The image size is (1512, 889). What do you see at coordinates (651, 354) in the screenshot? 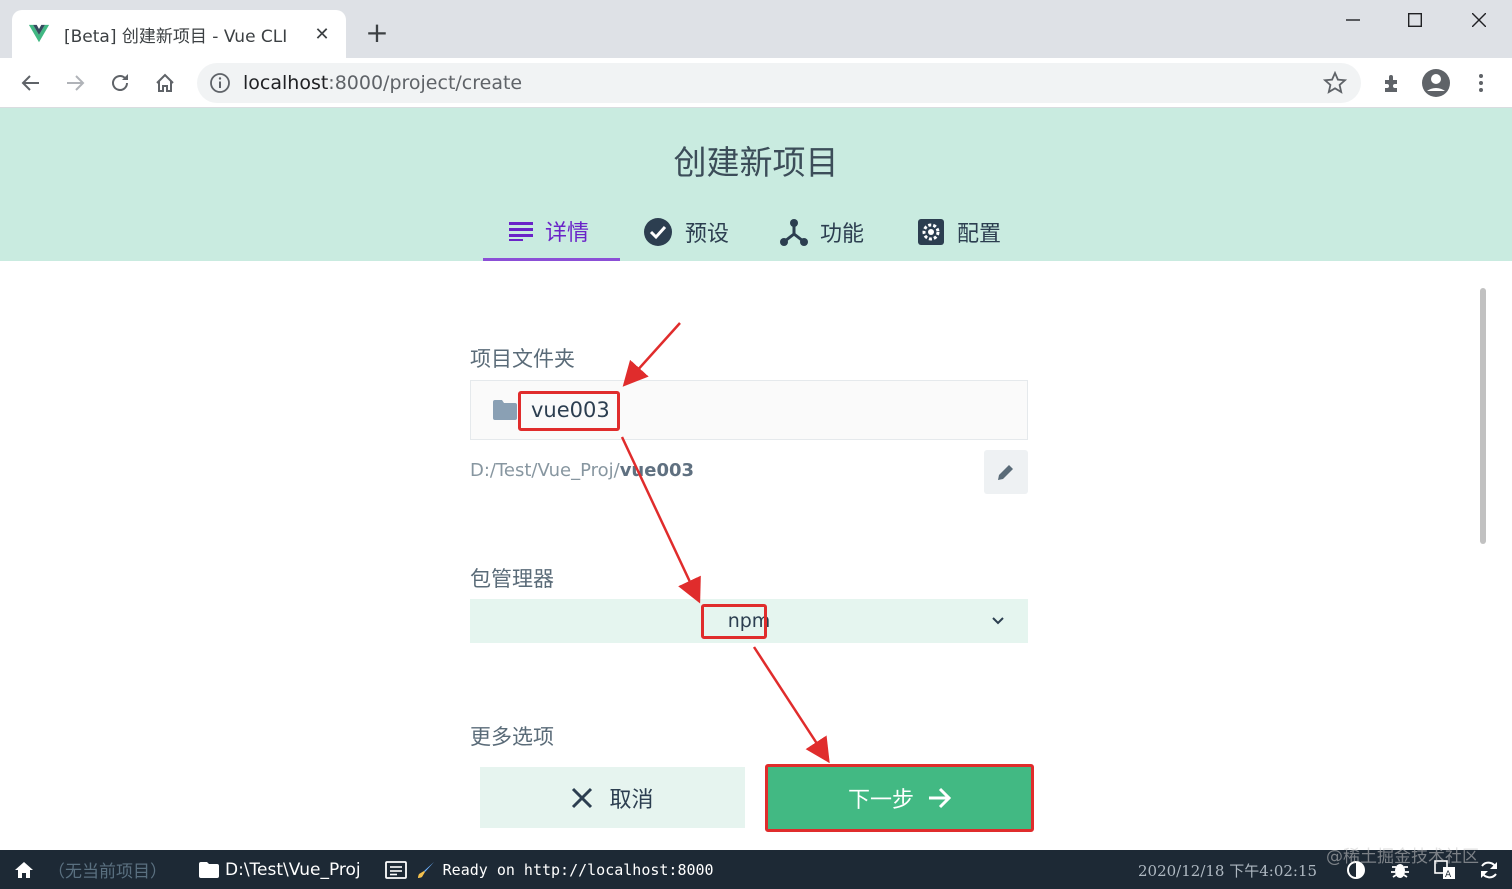
I see `annotation-arrow-folder` at bounding box center [651, 354].